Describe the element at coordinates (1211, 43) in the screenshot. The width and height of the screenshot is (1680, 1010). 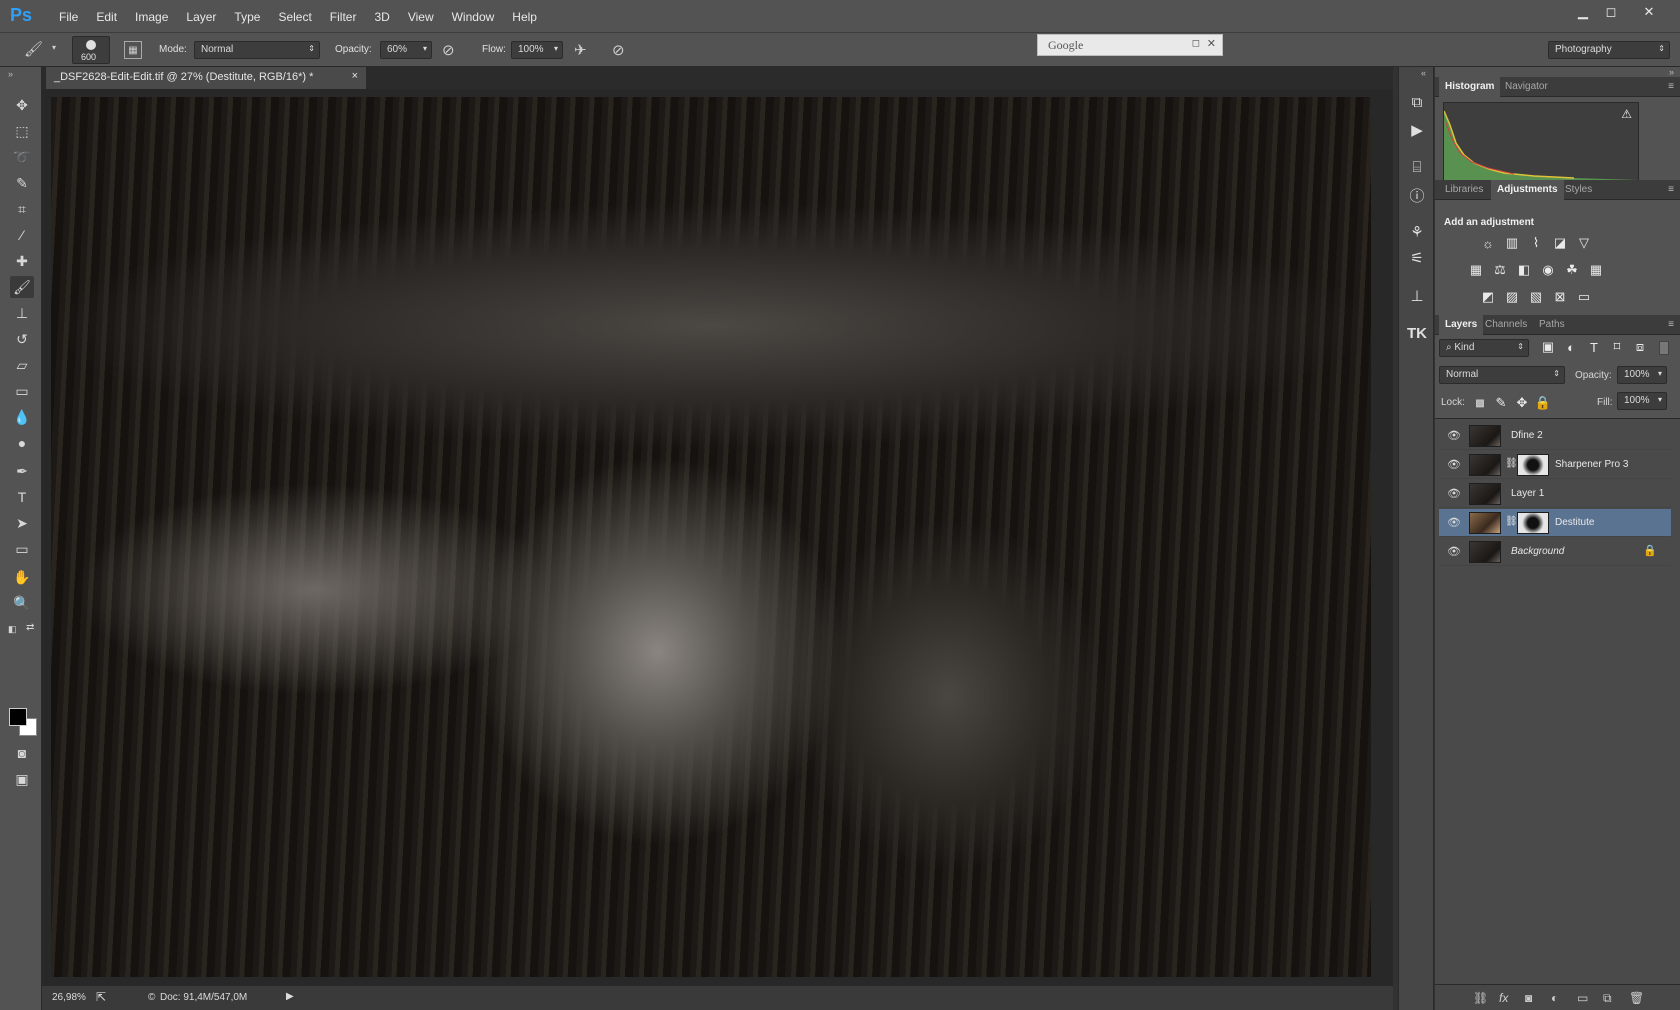
I see `close-icon: ✕` at that location.